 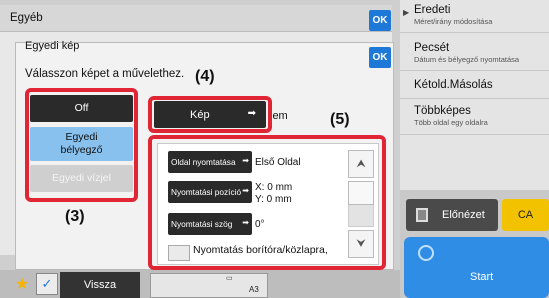 What do you see at coordinates (26, 18) in the screenshot?
I see `dialog-title: Egyéb` at bounding box center [26, 18].